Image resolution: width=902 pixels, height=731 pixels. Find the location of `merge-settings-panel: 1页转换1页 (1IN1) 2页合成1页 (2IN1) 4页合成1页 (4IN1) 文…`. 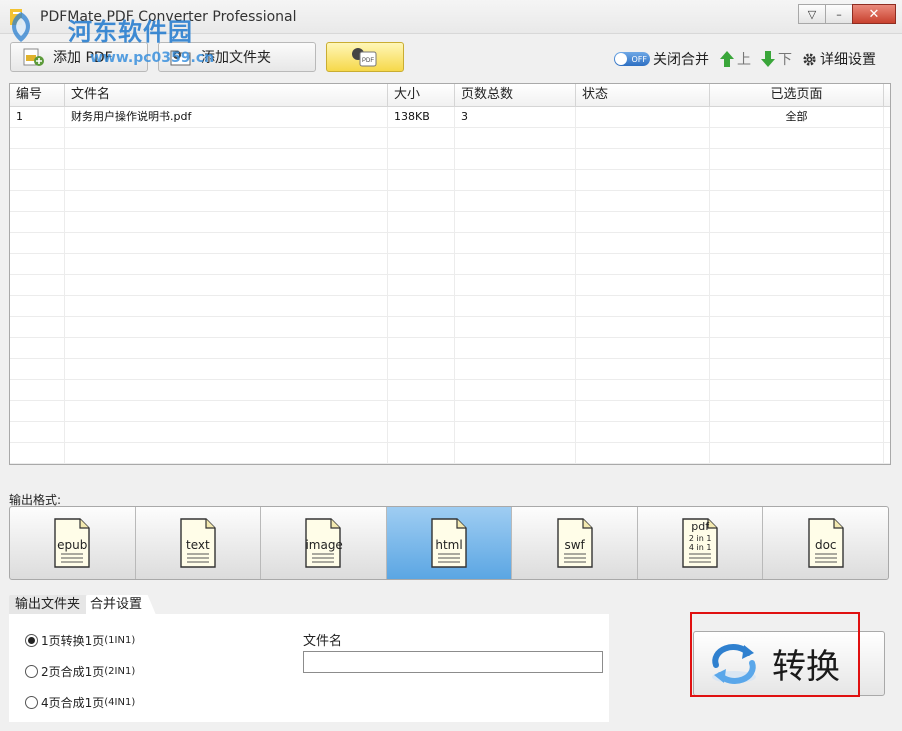

merge-settings-panel: 1页转换1页 (1IN1) 2页合成1页 (2IN1) 4页合成1页 (4IN1) 文… is located at coordinates (309, 668).